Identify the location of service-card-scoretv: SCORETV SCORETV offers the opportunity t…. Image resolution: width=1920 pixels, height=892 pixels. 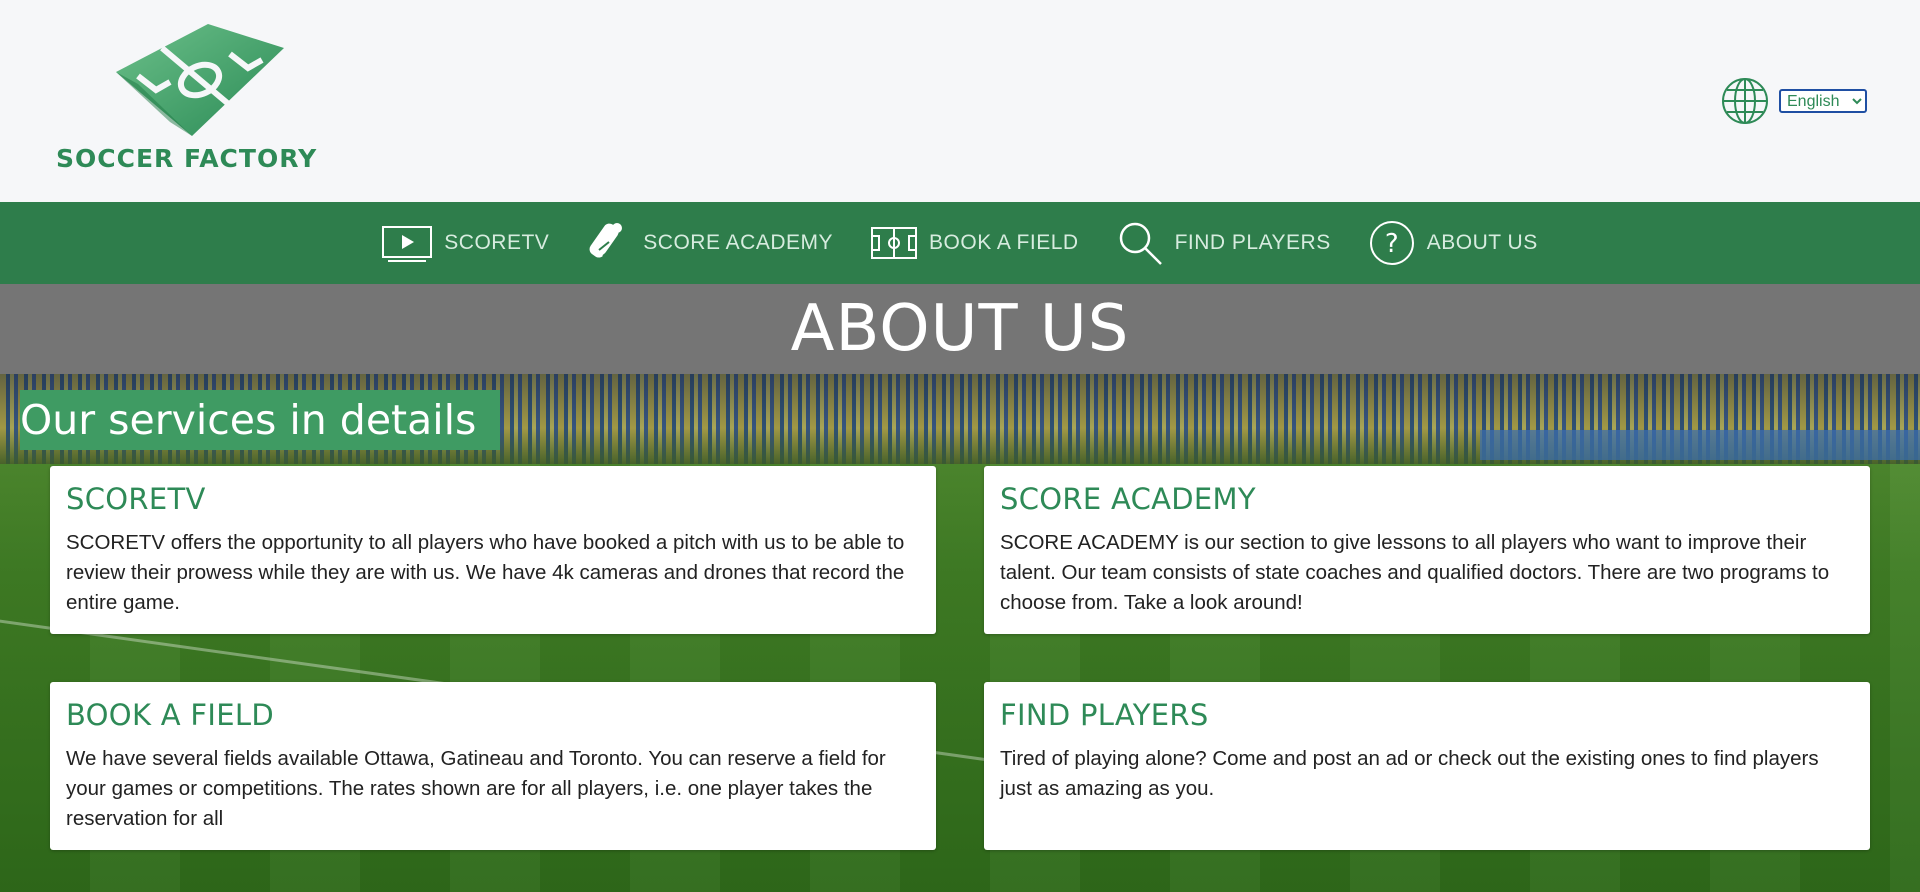
(493, 550).